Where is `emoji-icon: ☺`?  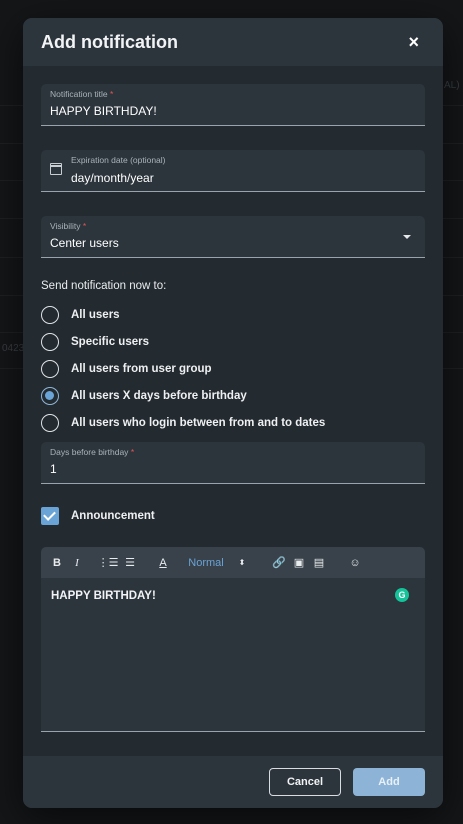
emoji-icon: ☺ is located at coordinates (355, 563).